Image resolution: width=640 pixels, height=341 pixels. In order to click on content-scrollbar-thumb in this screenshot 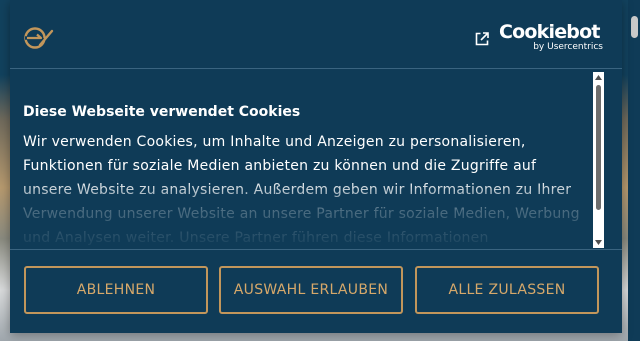, I will do `click(598, 147)`.